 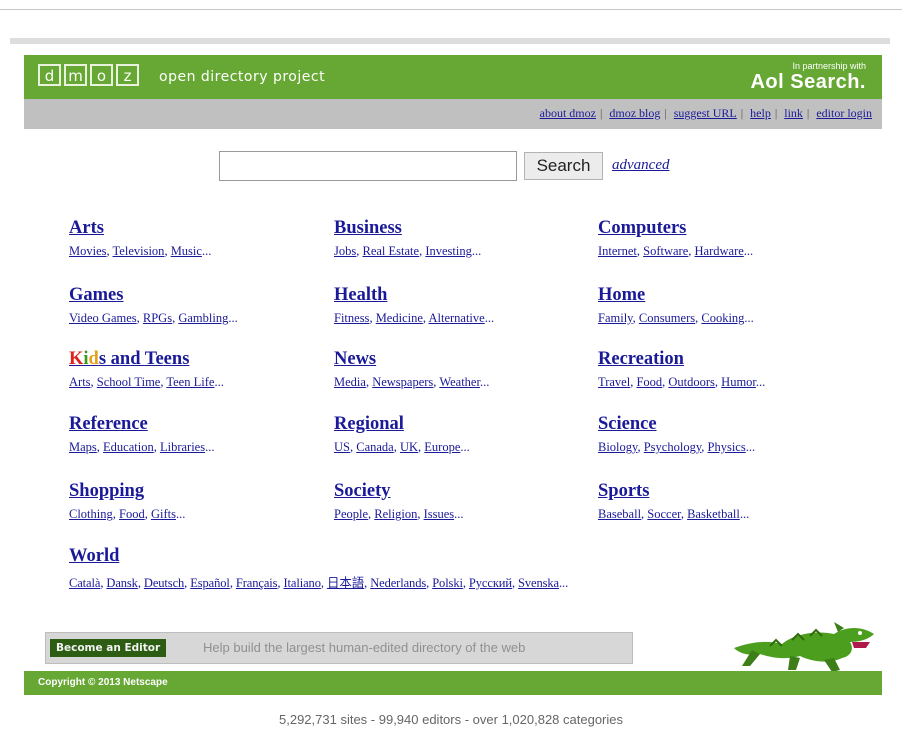 What do you see at coordinates (617, 447) in the screenshot?
I see `subcategory-link: Biology` at bounding box center [617, 447].